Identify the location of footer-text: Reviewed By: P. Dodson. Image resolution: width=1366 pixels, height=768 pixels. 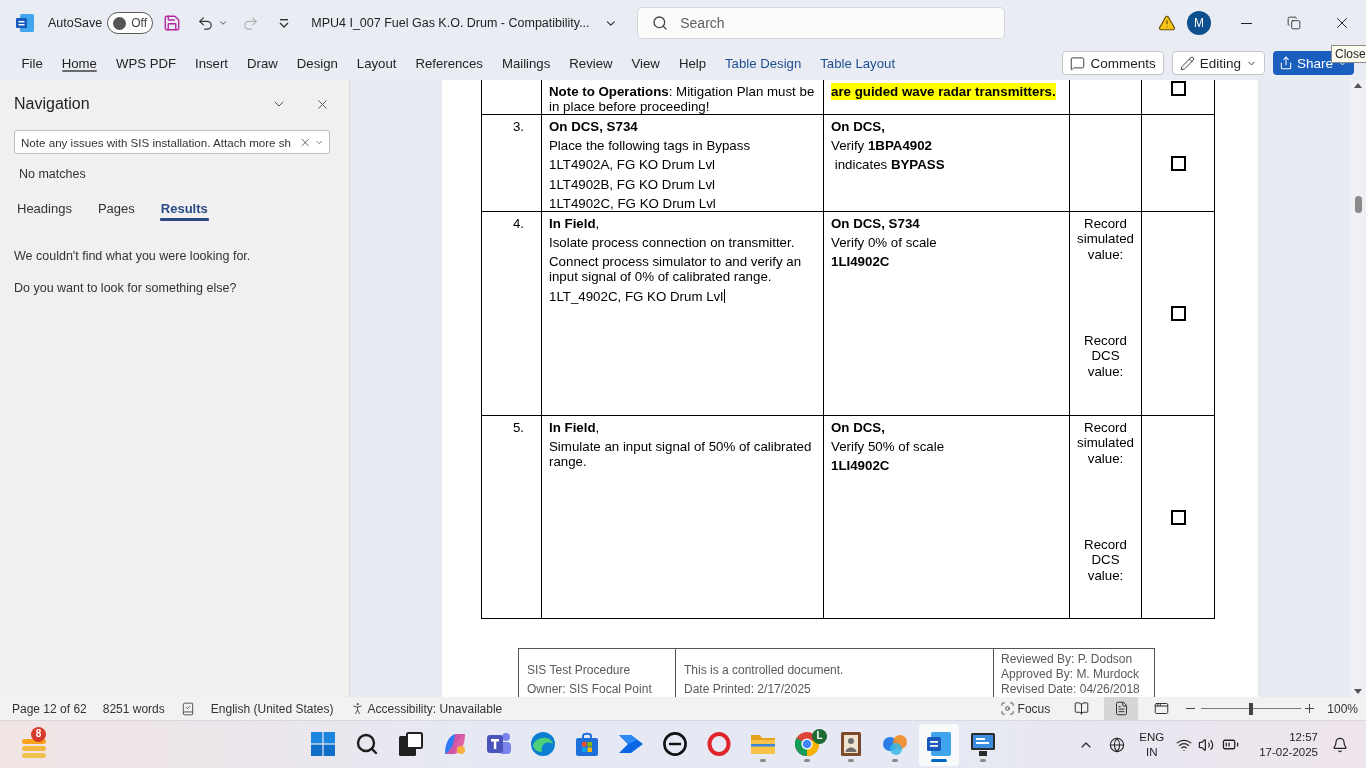
(1067, 659).